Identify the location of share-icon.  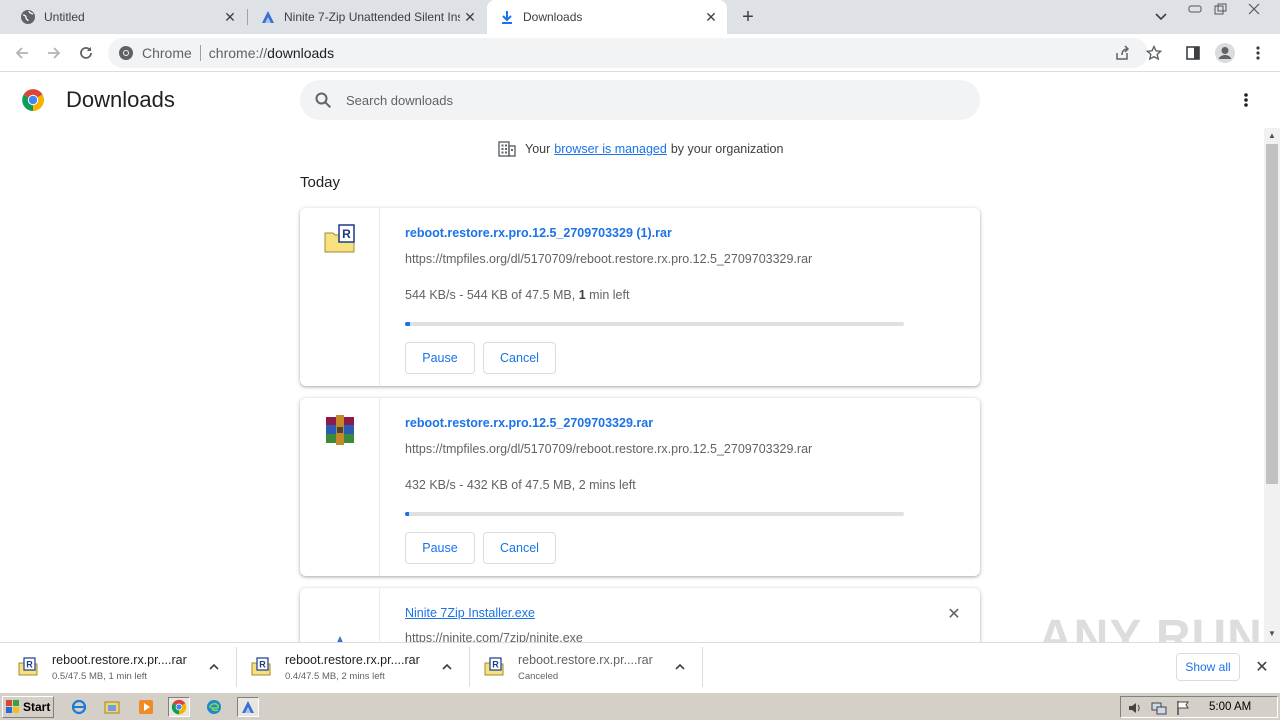
(1122, 53).